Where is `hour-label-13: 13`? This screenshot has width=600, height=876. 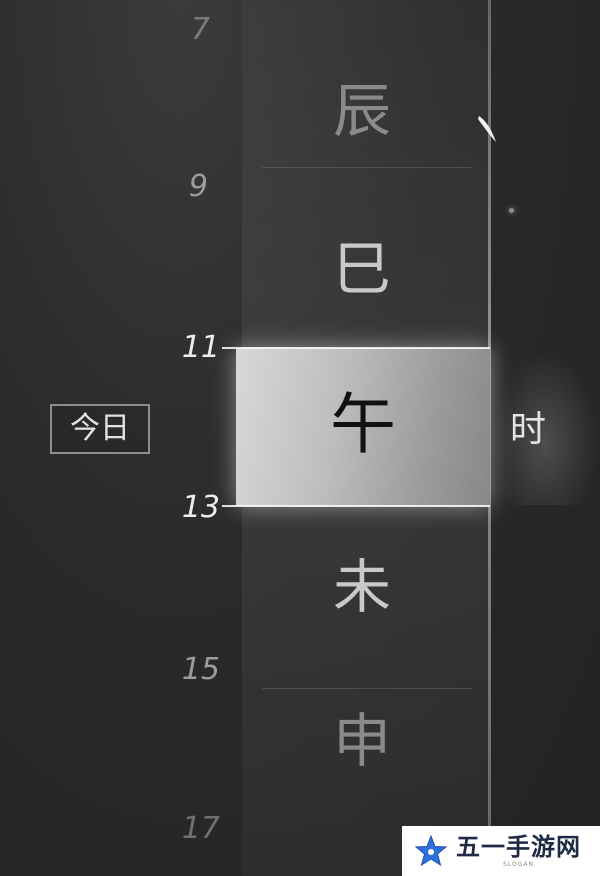
hour-label-13: 13 is located at coordinates (200, 507).